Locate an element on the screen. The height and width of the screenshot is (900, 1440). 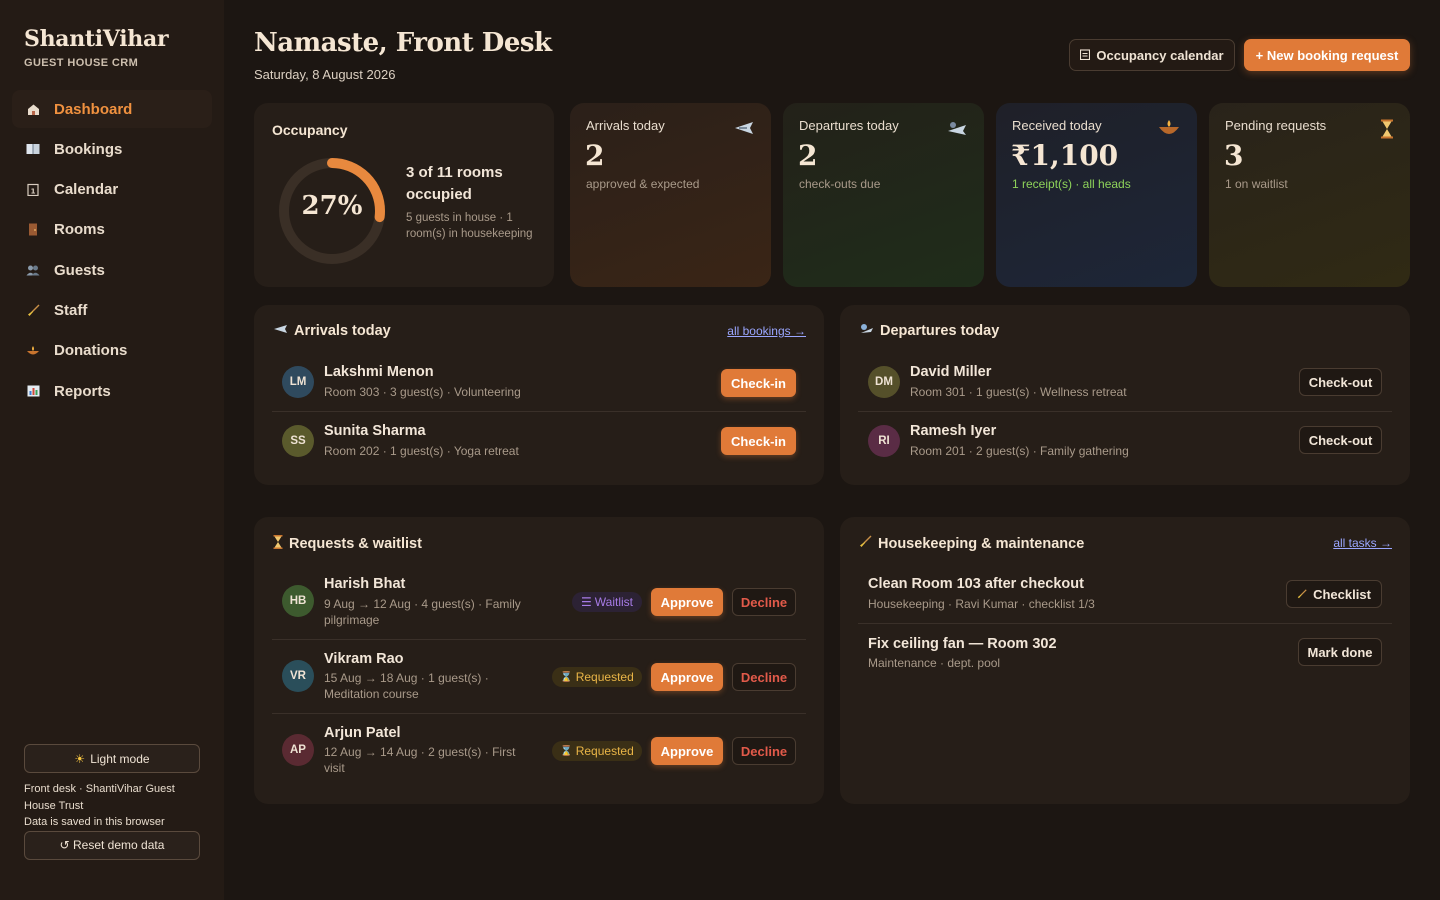
arrivals-stat-card: Arrivals today 2 approved & expected is located at coordinates (670, 195).